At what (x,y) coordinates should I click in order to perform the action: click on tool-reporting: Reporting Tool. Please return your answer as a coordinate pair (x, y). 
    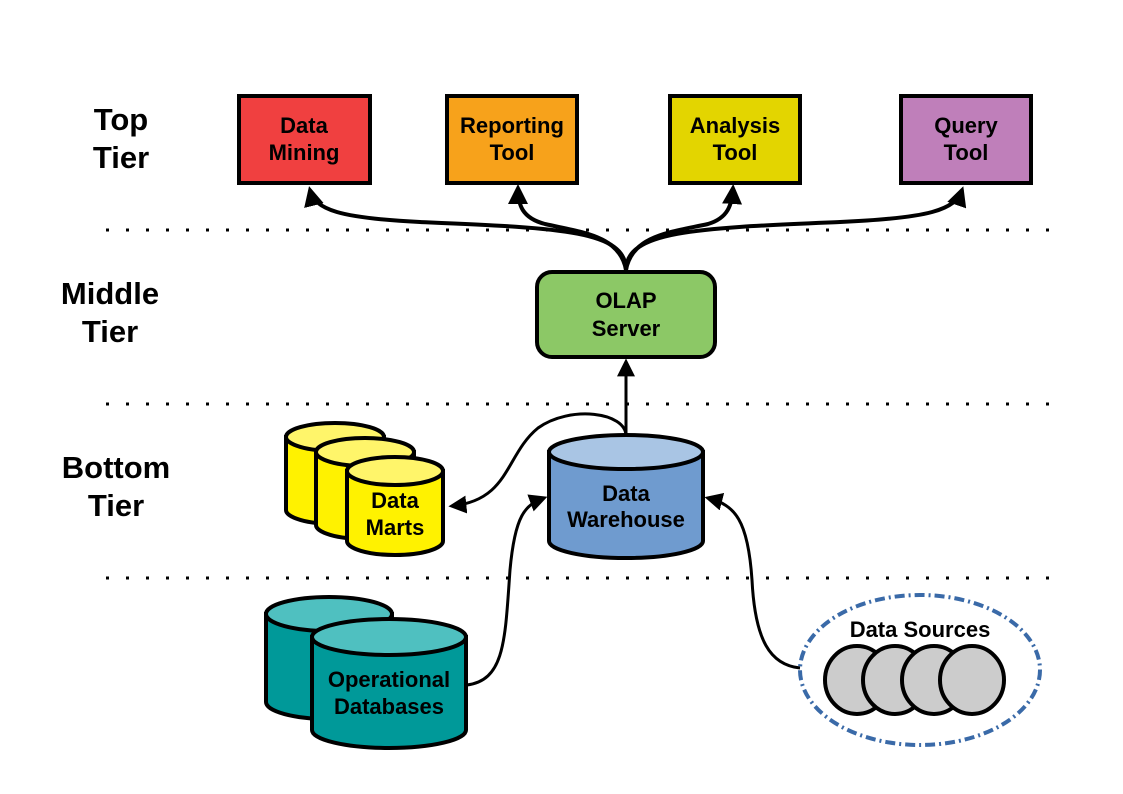
    Looking at the image, I should click on (512, 139).